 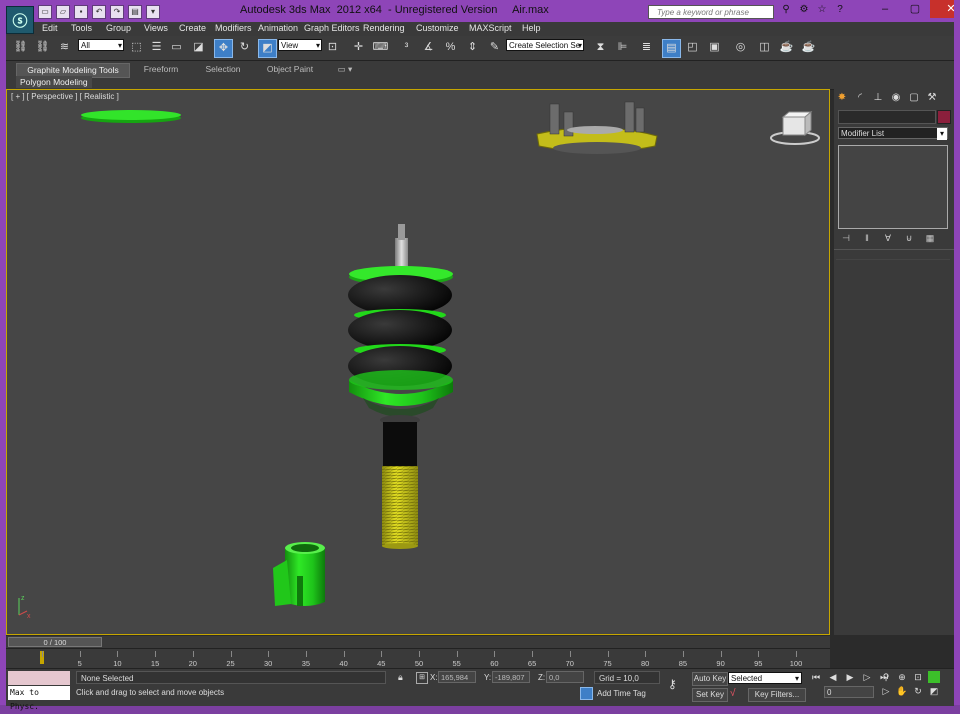 What do you see at coordinates (418, 658) in the screenshot?
I see `track-bar: 5 10 15 20 25 30 35 40 45 50 55 60 65 70 75 80 85 90 95 100` at bounding box center [418, 658].